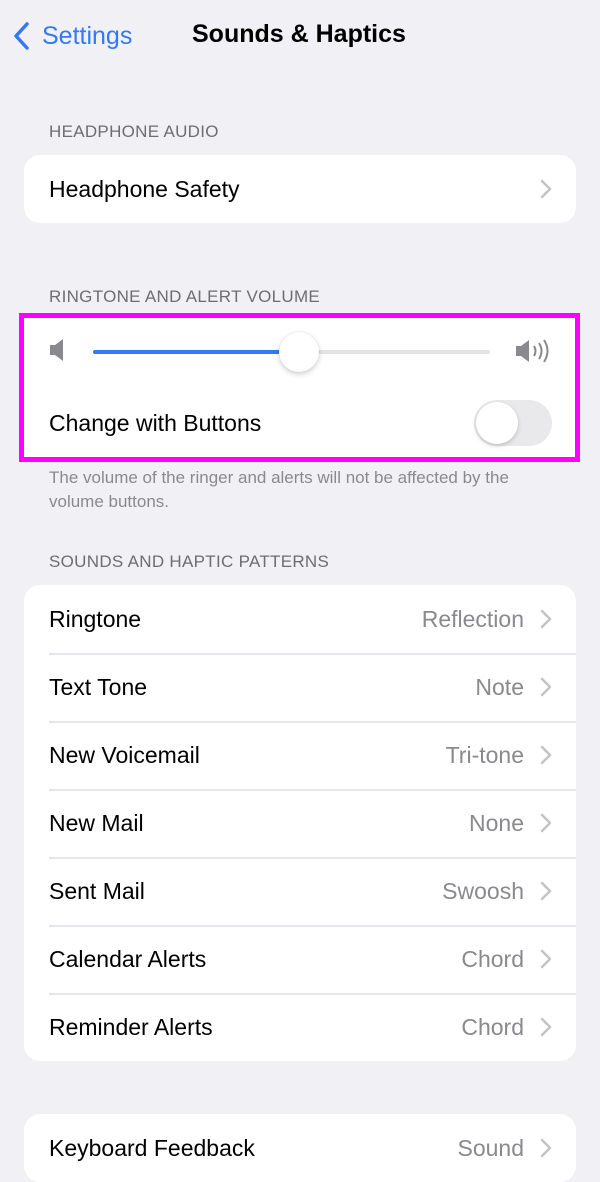 The width and height of the screenshot is (600, 1182). I want to click on volume-slider-row, so click(300, 351).